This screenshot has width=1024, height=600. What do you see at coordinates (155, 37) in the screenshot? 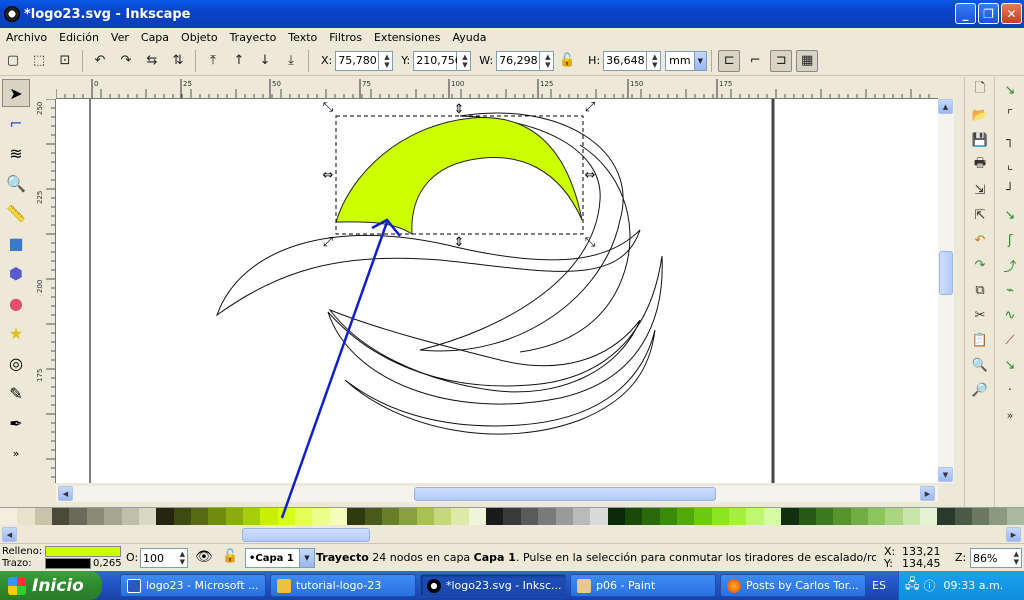
I see `menu-capa: Capa` at bounding box center [155, 37].